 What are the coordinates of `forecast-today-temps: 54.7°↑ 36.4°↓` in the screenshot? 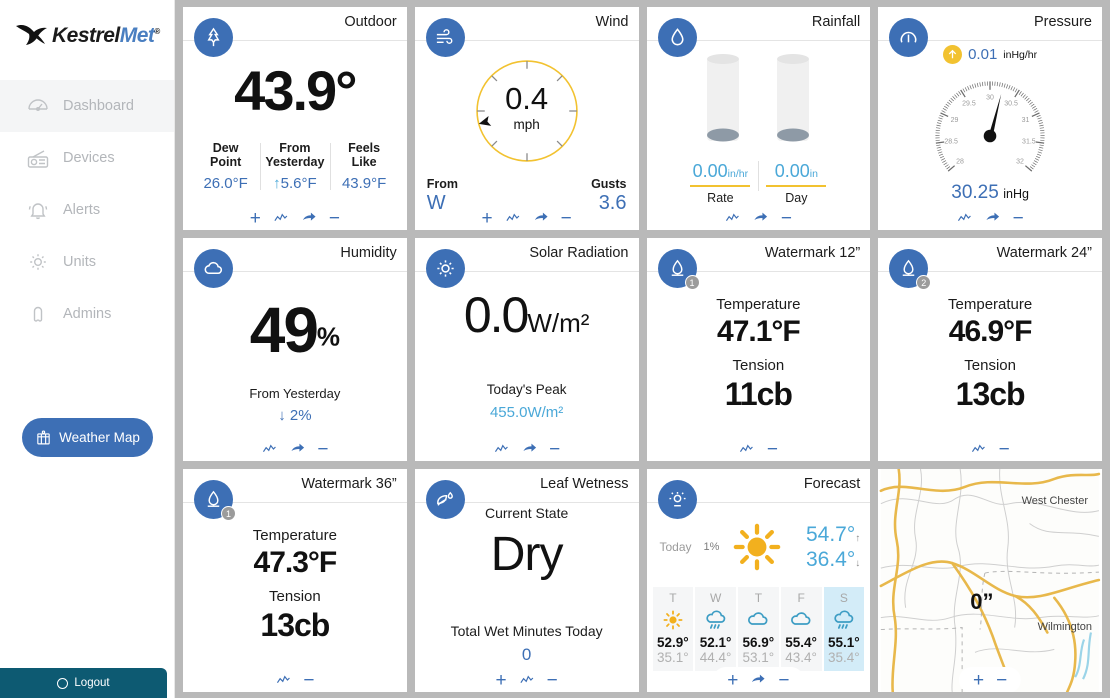 It's located at (827, 547).